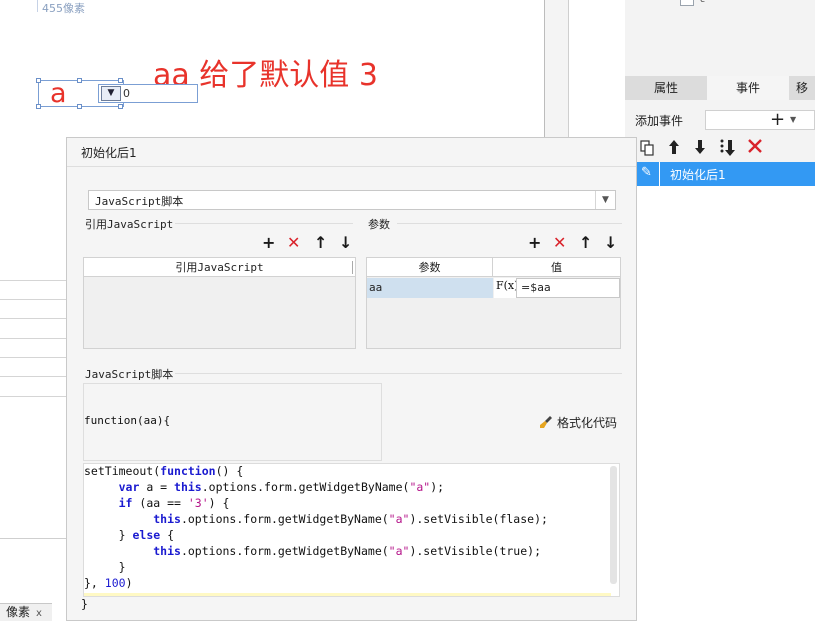  I want to click on add-event-button: + ▼, so click(760, 119).